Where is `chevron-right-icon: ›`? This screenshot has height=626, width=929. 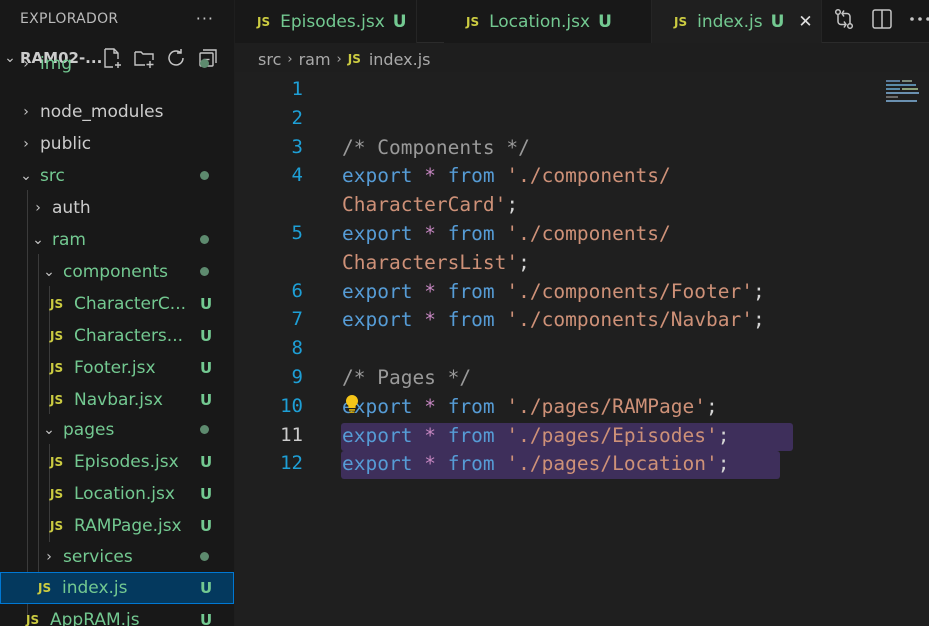
chevron-right-icon: › is located at coordinates (38, 208).